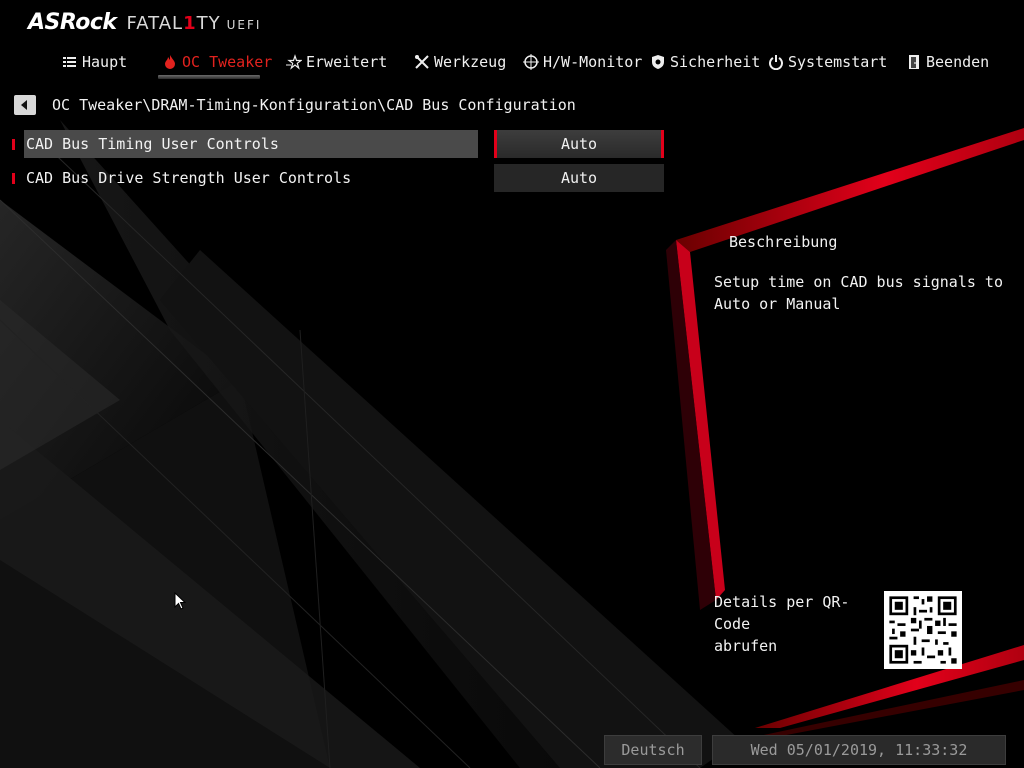  I want to click on description-title: Beschreibung, so click(783, 242).